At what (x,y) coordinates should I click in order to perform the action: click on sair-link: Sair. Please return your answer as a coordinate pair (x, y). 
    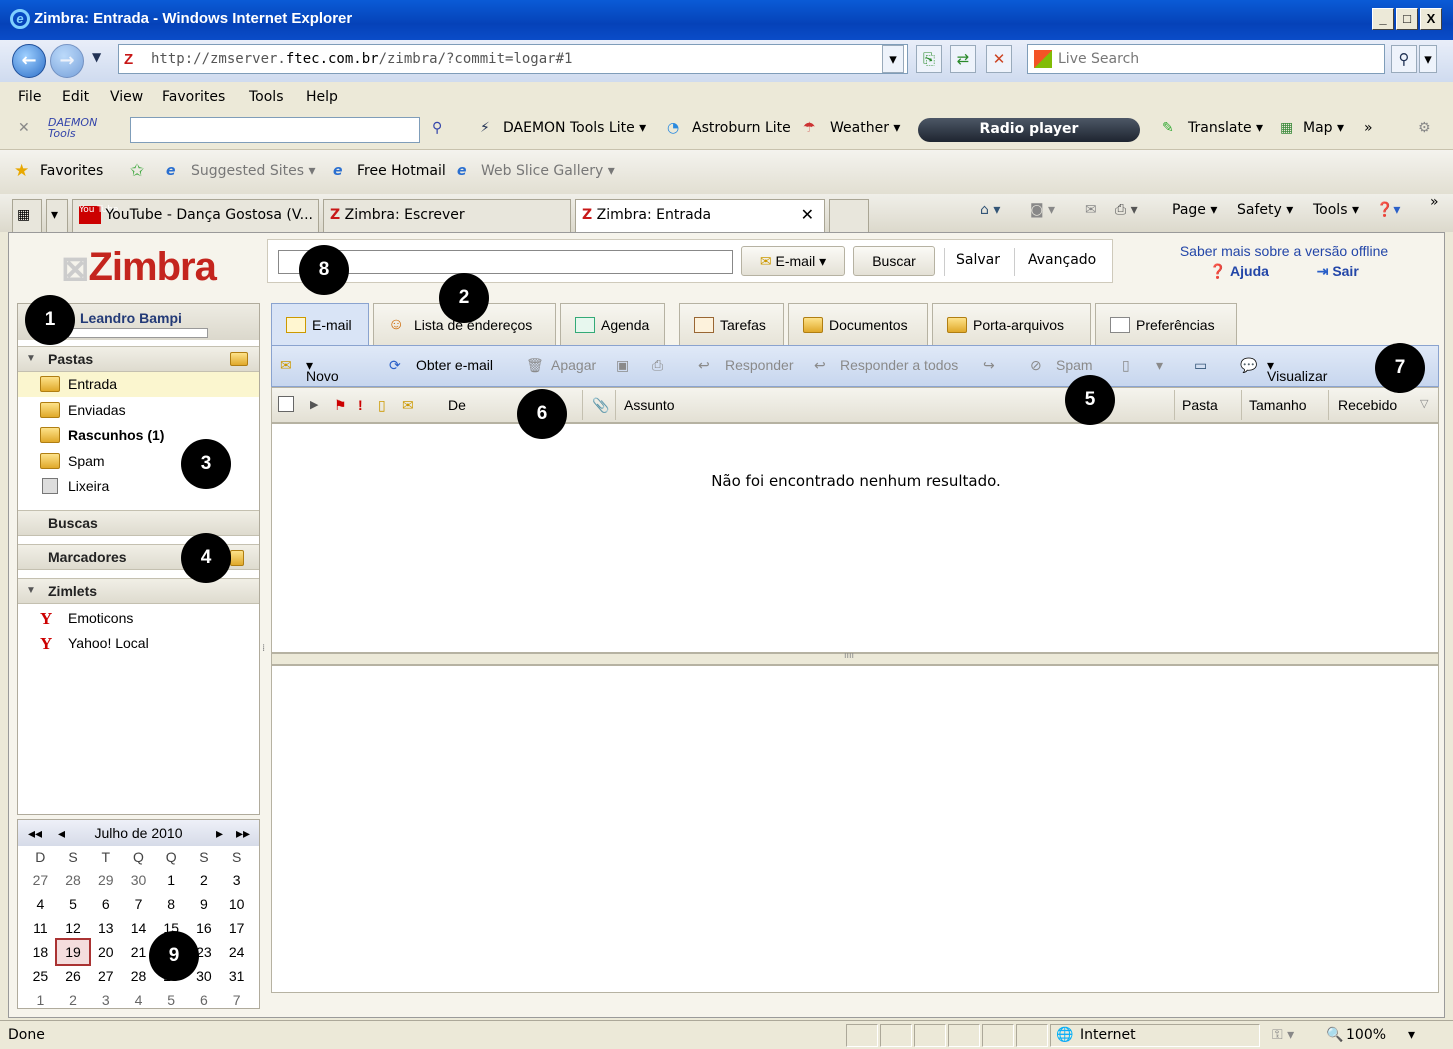
    Looking at the image, I should click on (1345, 271).